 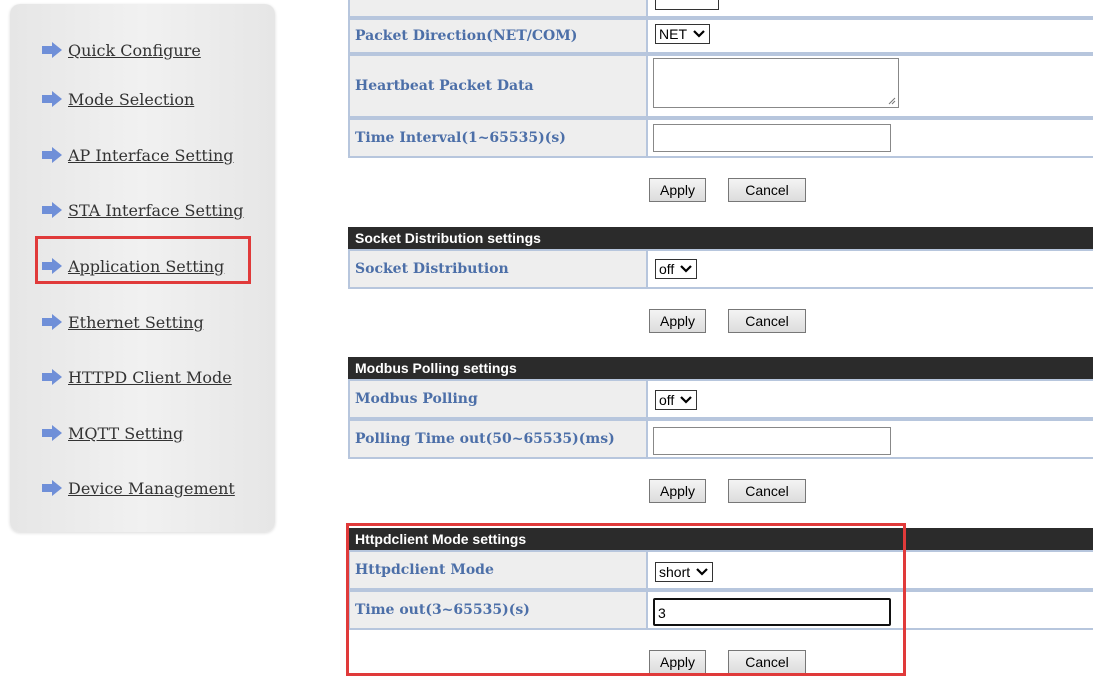 I want to click on clipped-row, so click(x=720, y=9).